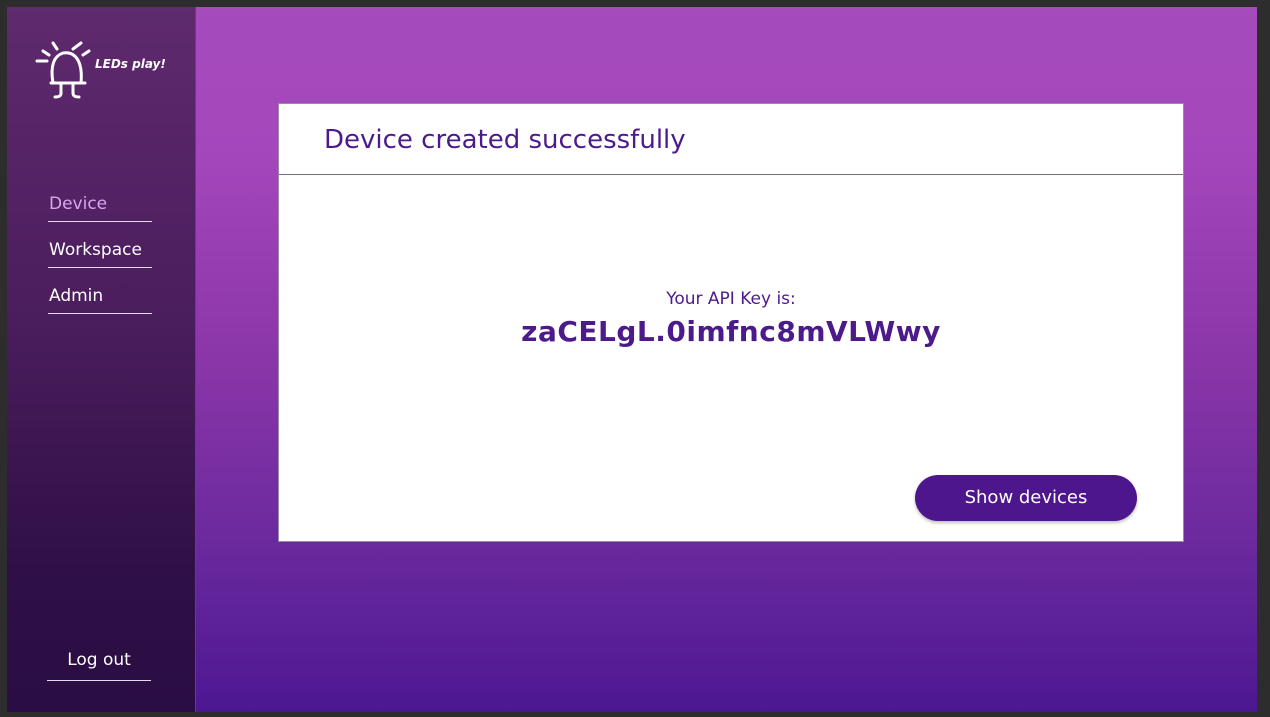  Describe the element at coordinates (63, 70) in the screenshot. I see `led-lamp-icon` at that location.